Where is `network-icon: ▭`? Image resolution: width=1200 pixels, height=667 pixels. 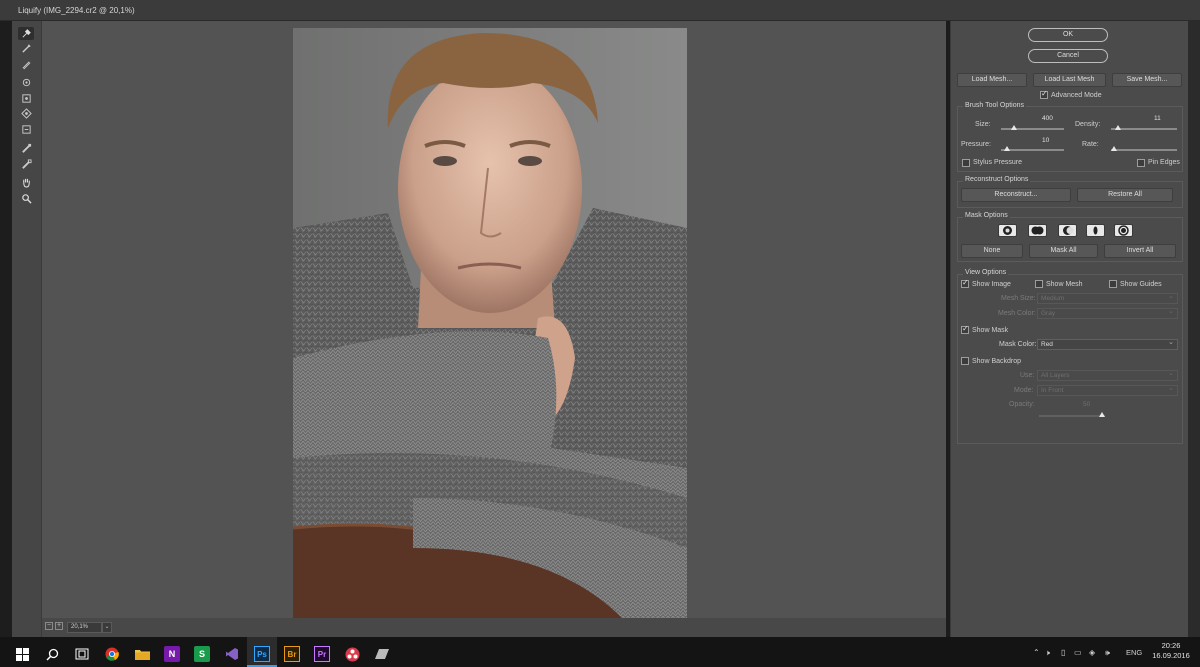 network-icon: ▭ is located at coordinates (1078, 652).